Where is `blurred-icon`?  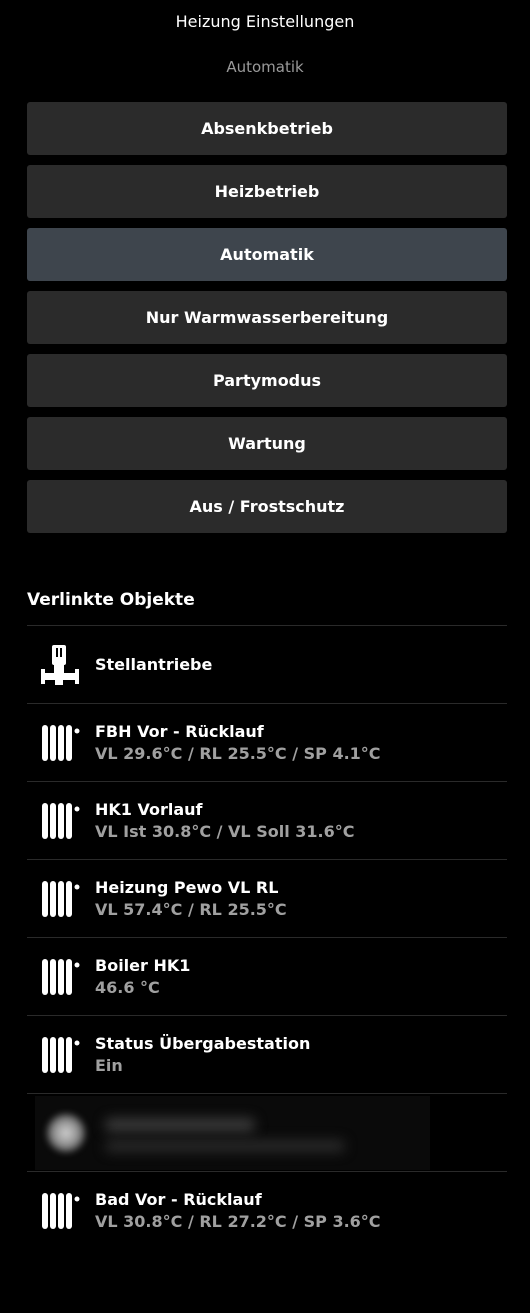
blurred-icon is located at coordinates (66, 1133).